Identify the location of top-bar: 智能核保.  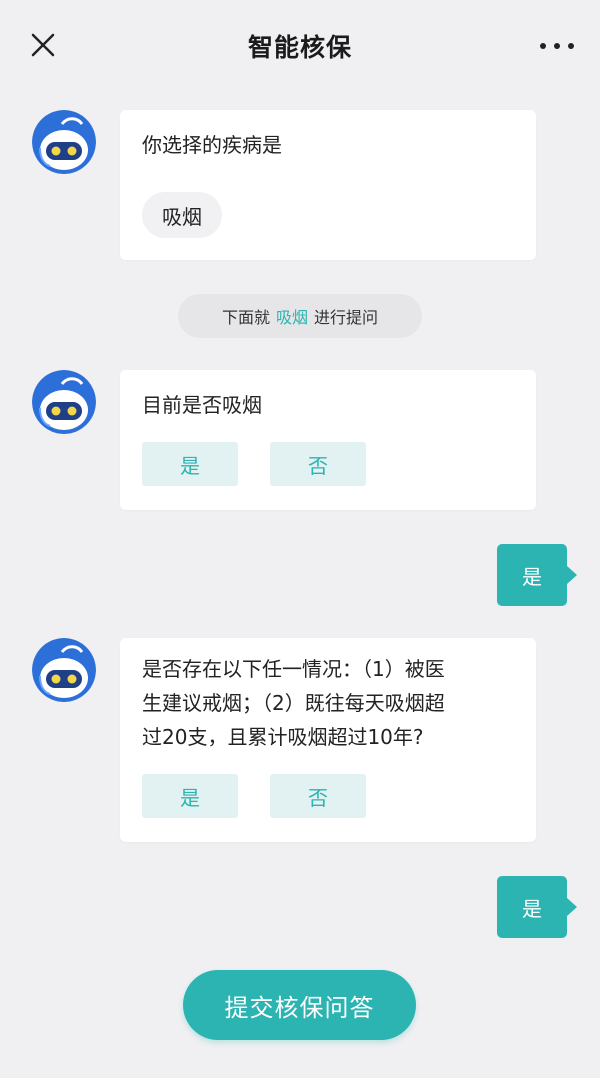
(300, 46).